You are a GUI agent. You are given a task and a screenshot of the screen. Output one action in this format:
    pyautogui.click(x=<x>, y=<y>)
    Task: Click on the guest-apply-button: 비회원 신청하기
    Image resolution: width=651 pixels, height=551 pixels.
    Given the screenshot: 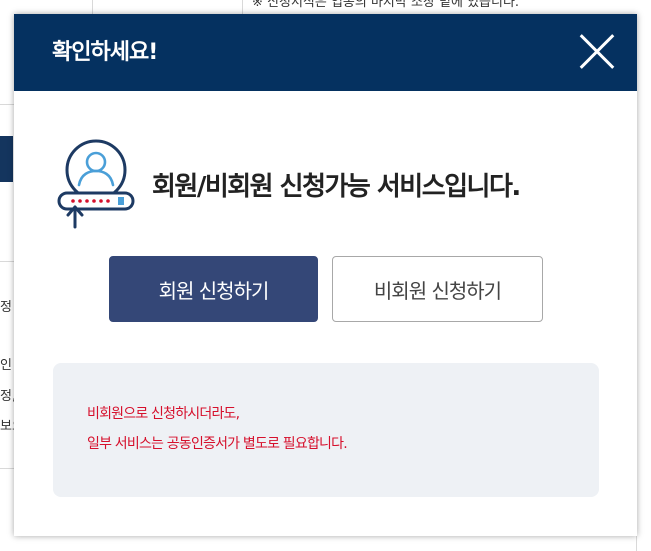 What is the action you would take?
    pyautogui.click(x=437, y=289)
    